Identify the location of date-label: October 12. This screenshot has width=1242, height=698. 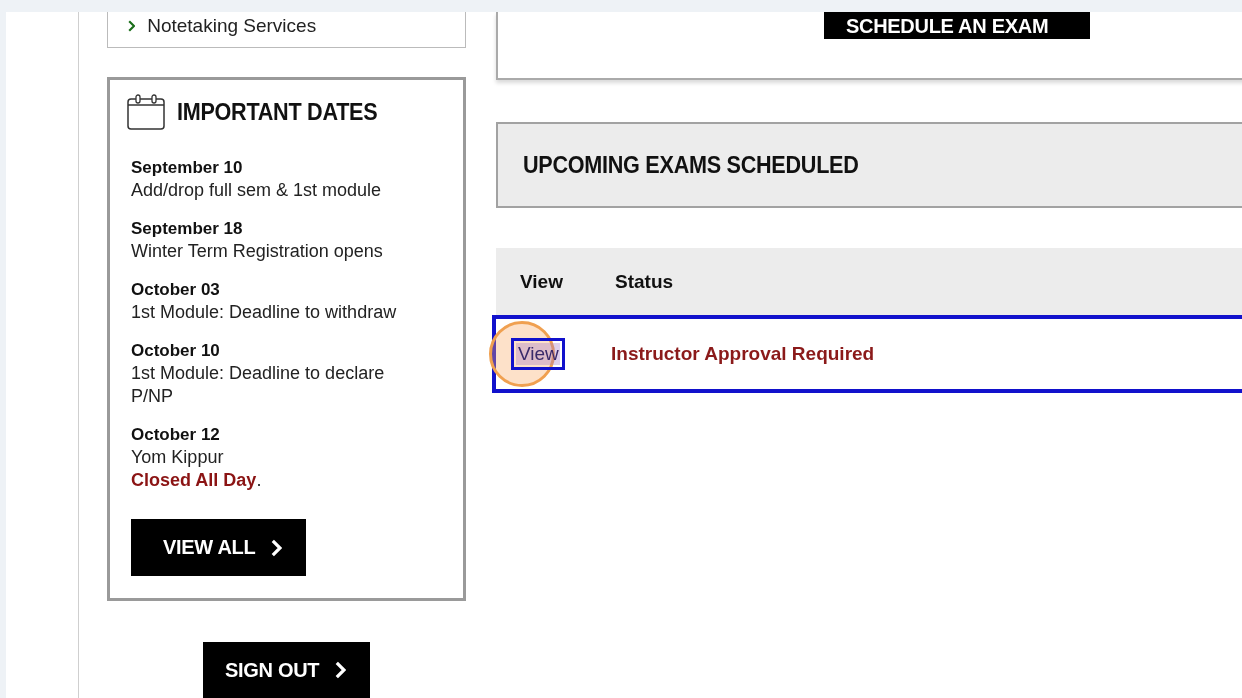
(176, 435).